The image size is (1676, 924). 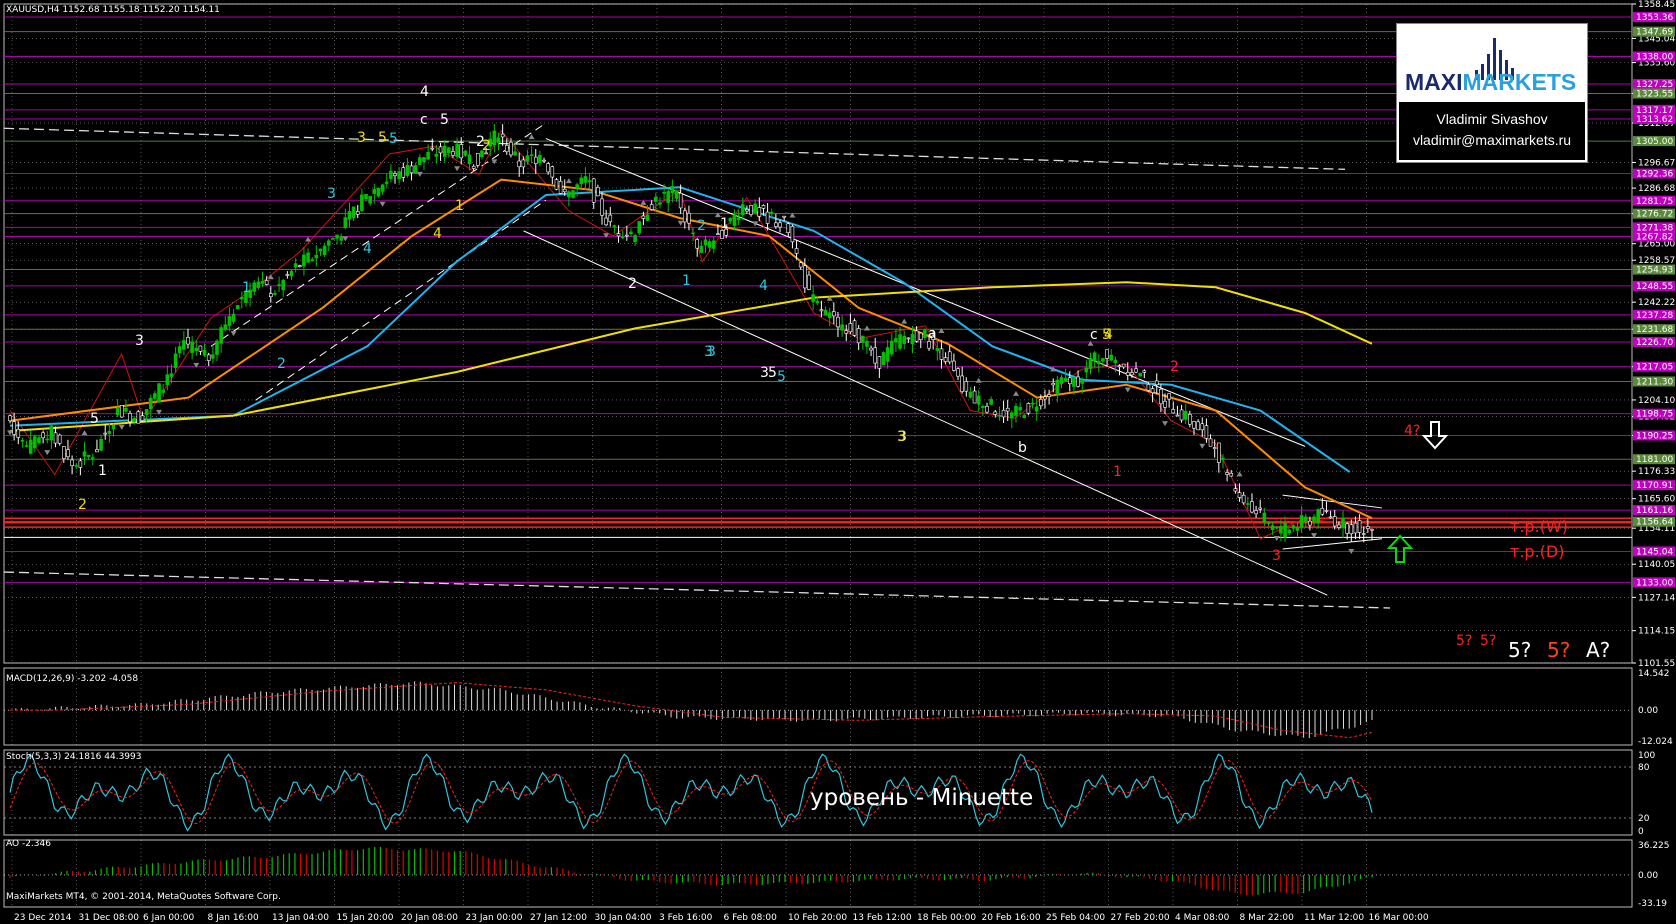 I want to click on boxed-price-label: 1181.00, so click(x=1654, y=460).